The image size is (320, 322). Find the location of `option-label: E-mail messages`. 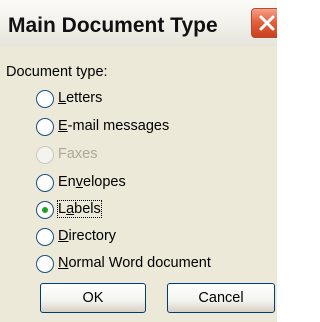

option-label: E-mail messages is located at coordinates (114, 126).